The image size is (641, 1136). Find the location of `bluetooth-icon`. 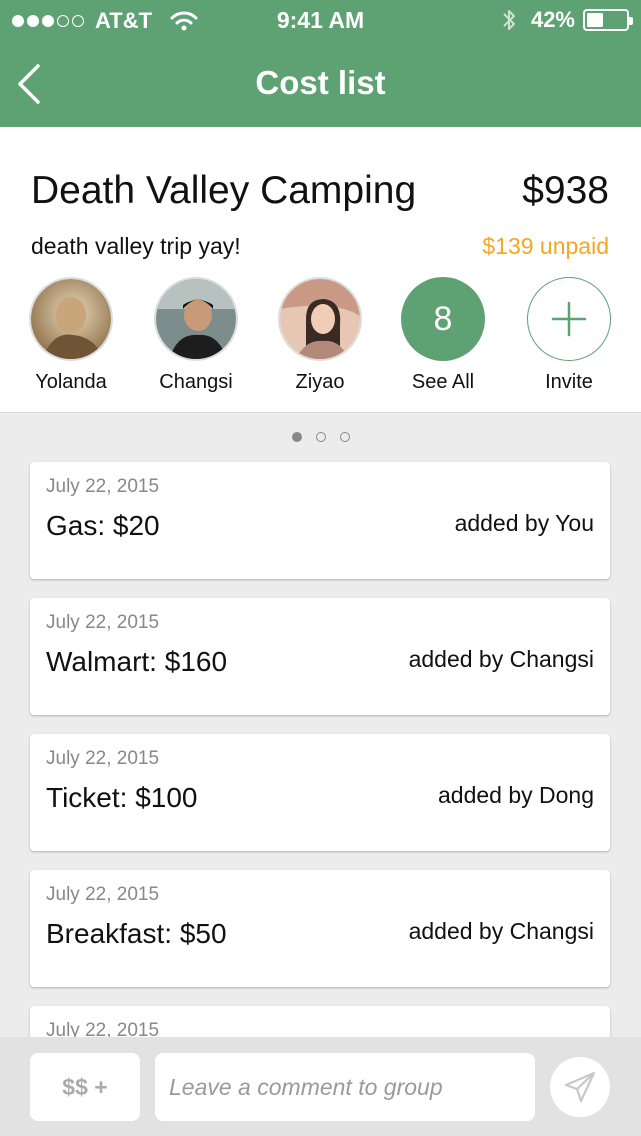

bluetooth-icon is located at coordinates (509, 20).